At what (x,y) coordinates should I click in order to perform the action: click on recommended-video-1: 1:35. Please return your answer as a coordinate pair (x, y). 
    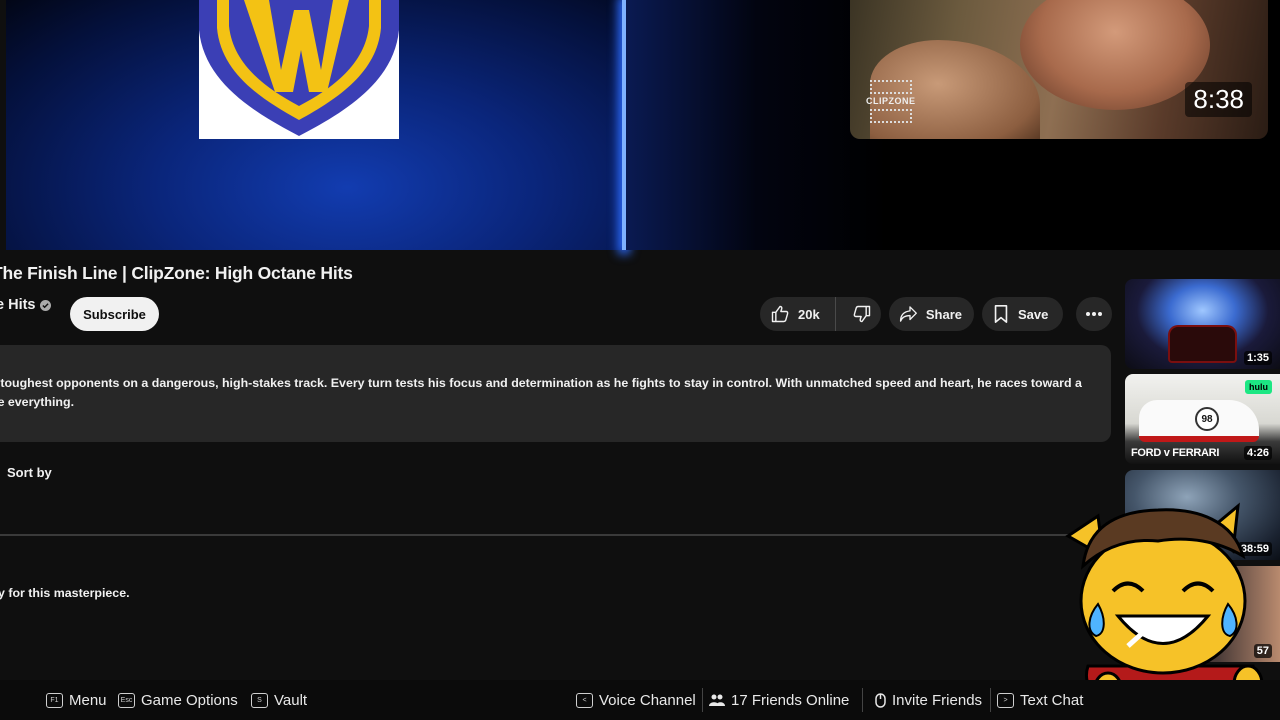
    Looking at the image, I should click on (1202, 324).